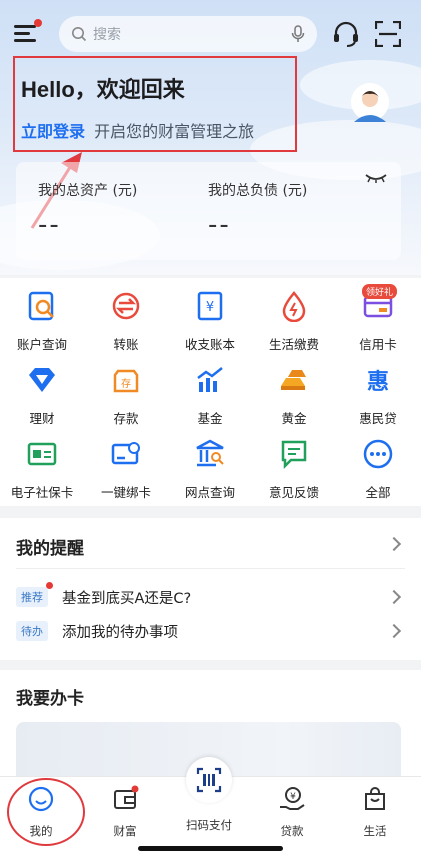 The width and height of the screenshot is (421, 852). I want to click on total-debt: 我的总负债 (元) --, so click(257, 210).